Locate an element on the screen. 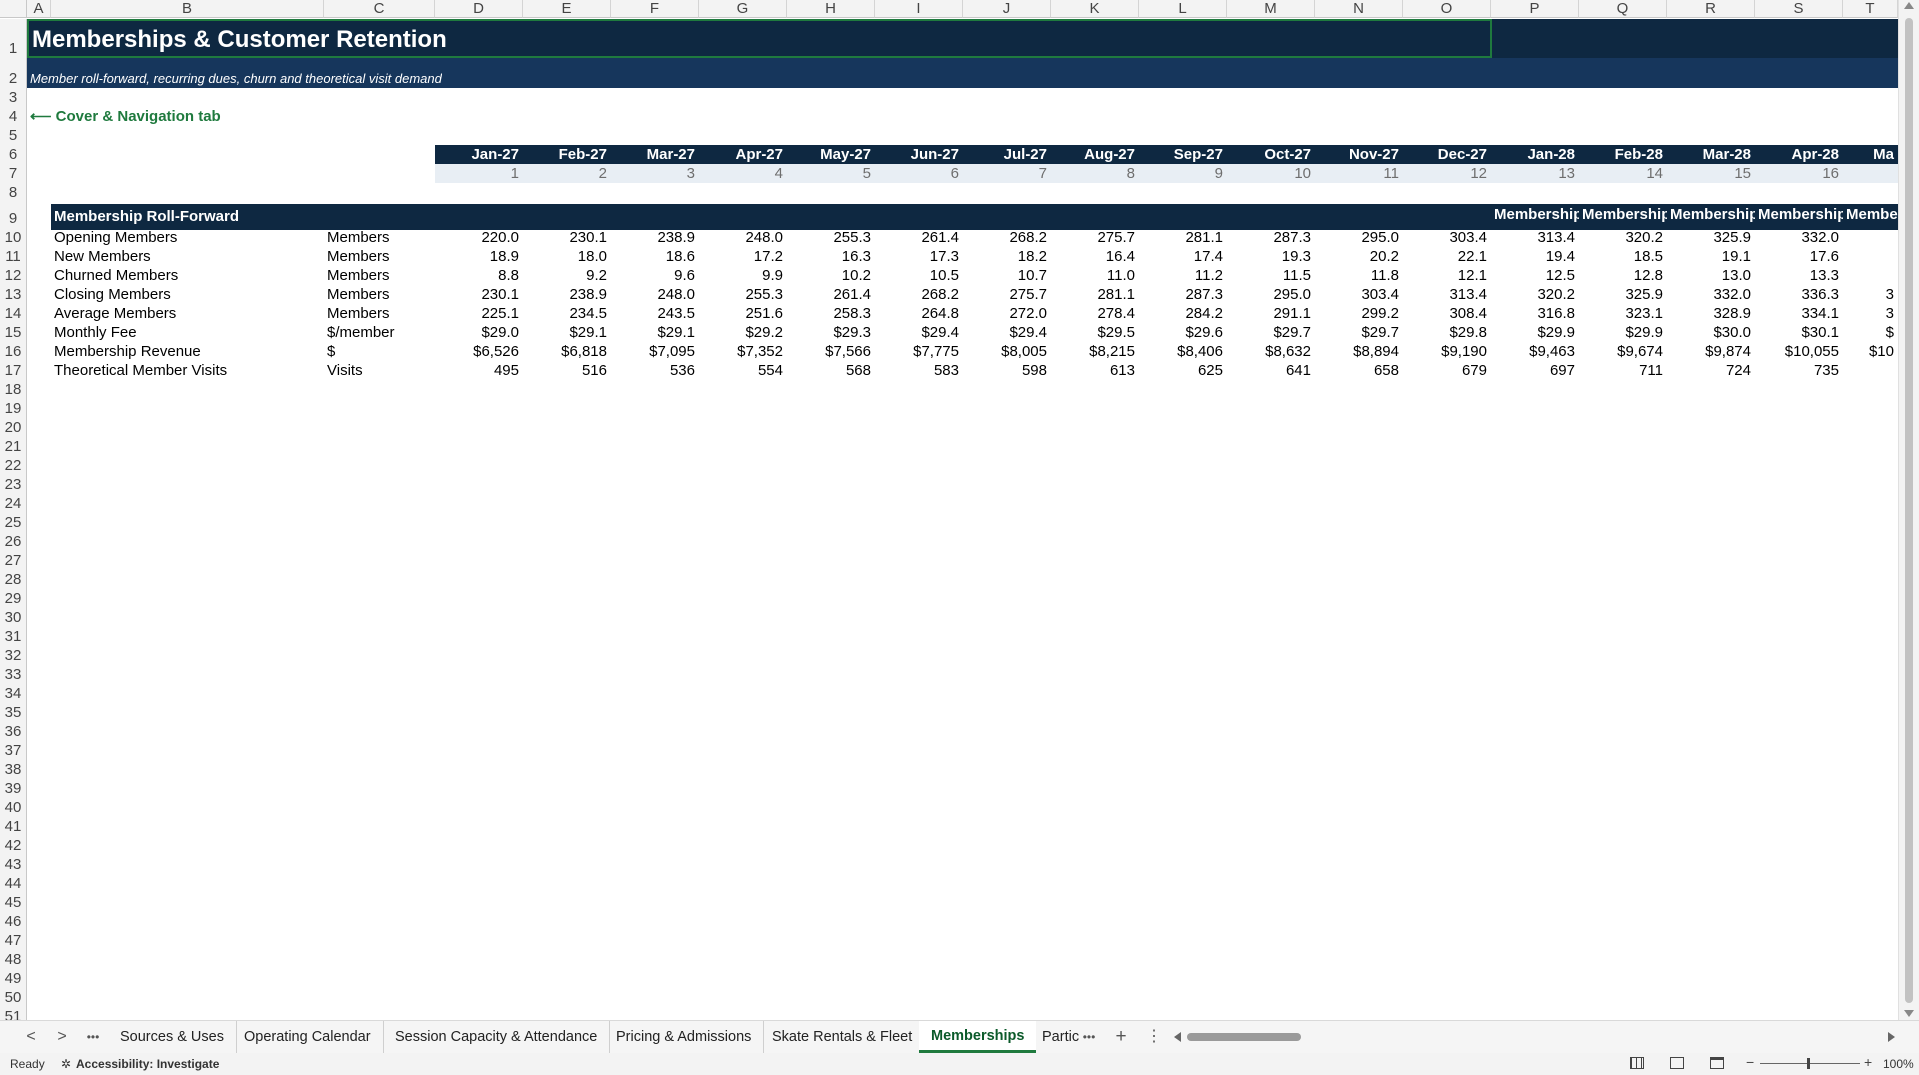  table-cell: 536 is located at coordinates (655, 370).